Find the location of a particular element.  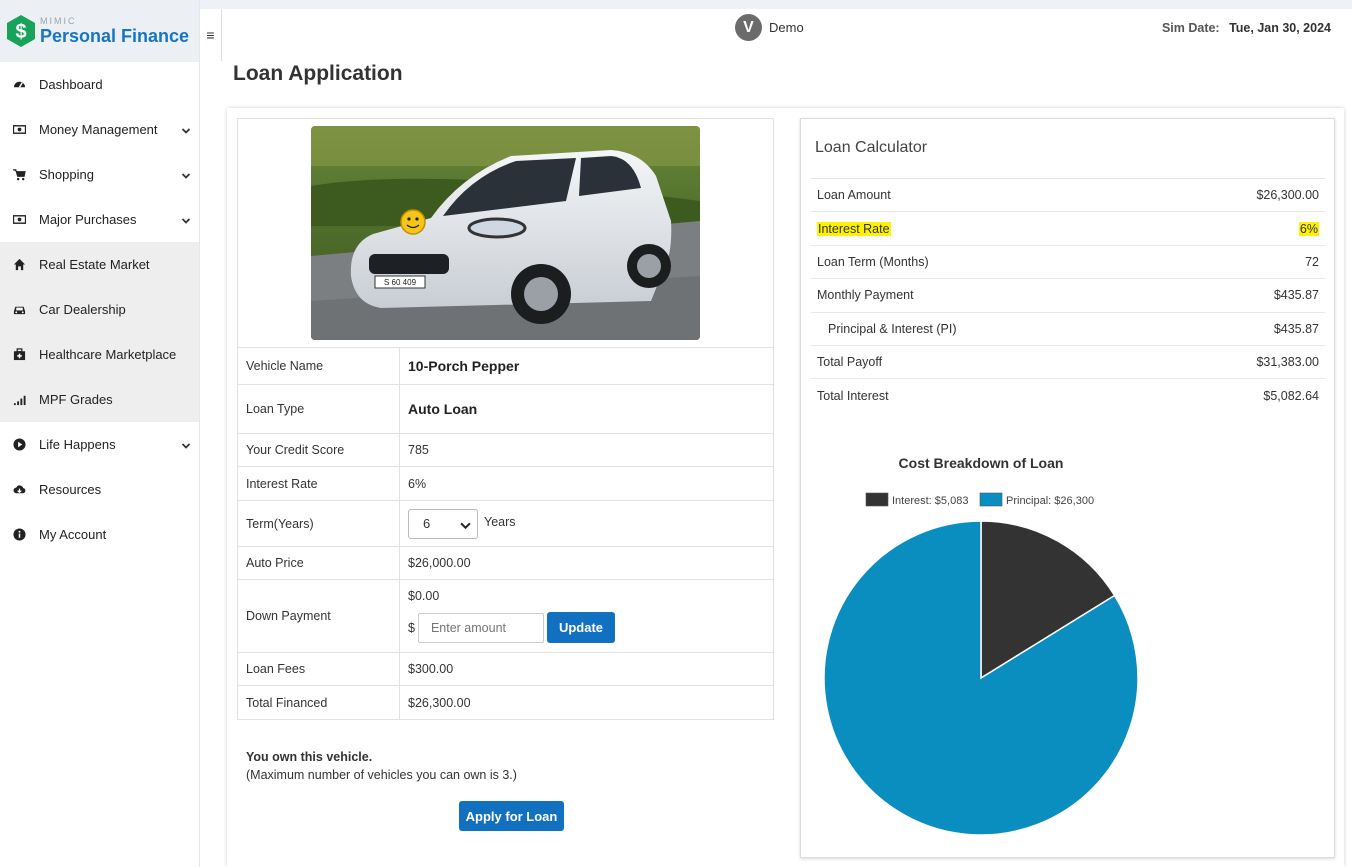

down-payment-value: $0.00 is located at coordinates (424, 596).